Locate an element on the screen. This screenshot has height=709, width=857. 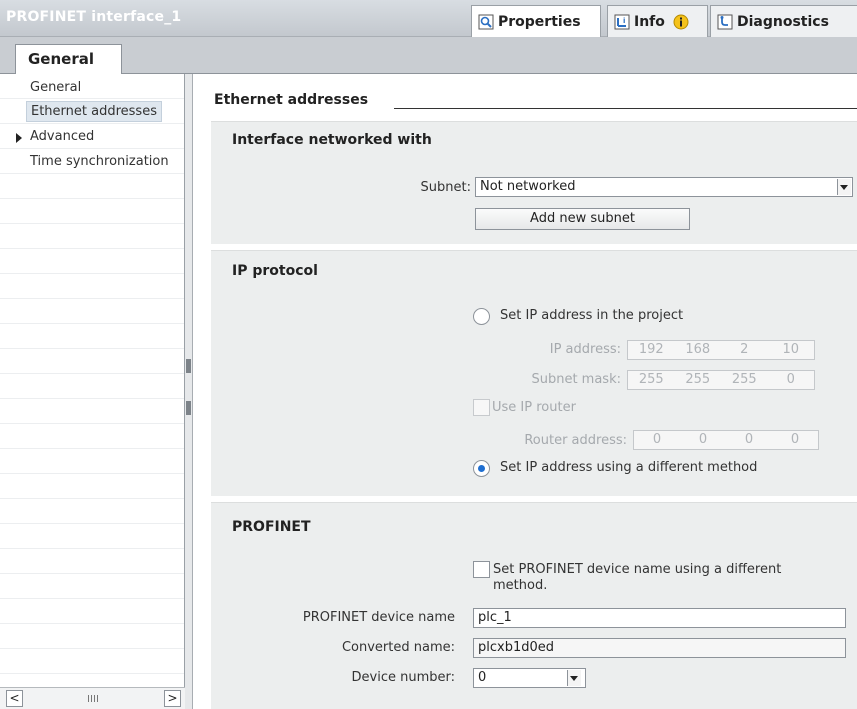
sidebar-item-ethernet-addresses: Ethernet addresses is located at coordinates (94, 111).